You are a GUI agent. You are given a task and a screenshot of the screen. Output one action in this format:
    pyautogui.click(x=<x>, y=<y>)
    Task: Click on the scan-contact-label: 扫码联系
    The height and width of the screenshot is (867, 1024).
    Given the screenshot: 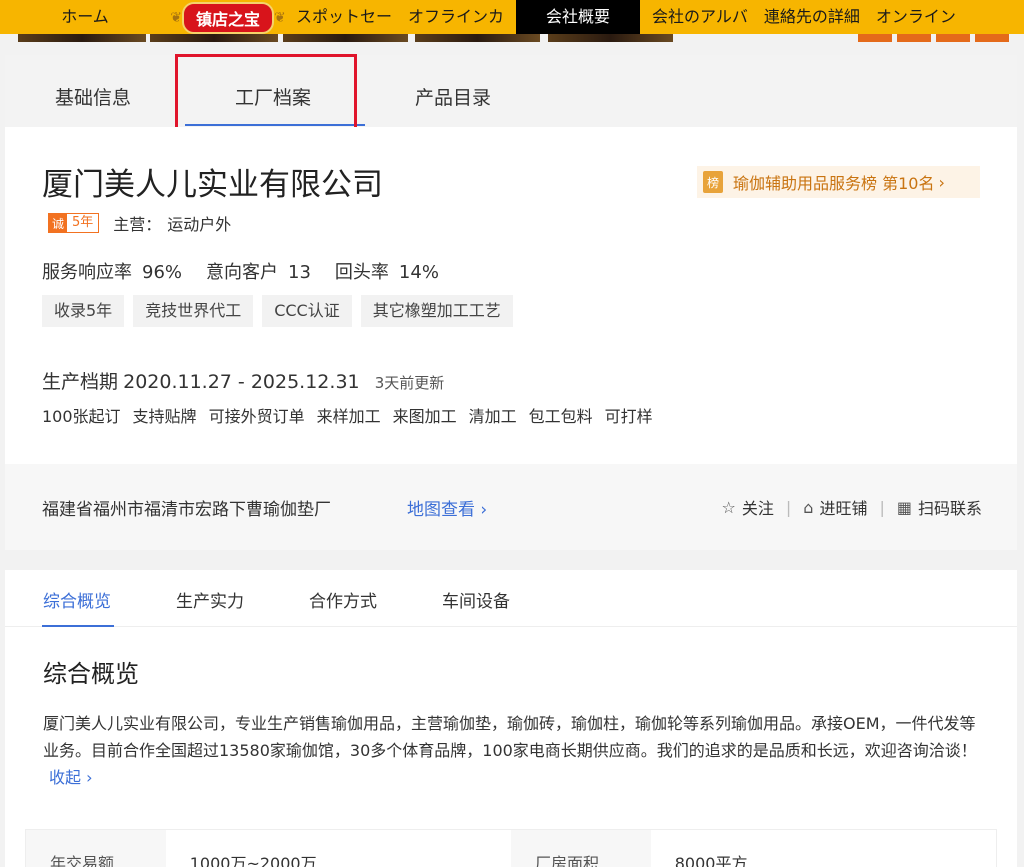 What is the action you would take?
    pyautogui.click(x=949, y=508)
    